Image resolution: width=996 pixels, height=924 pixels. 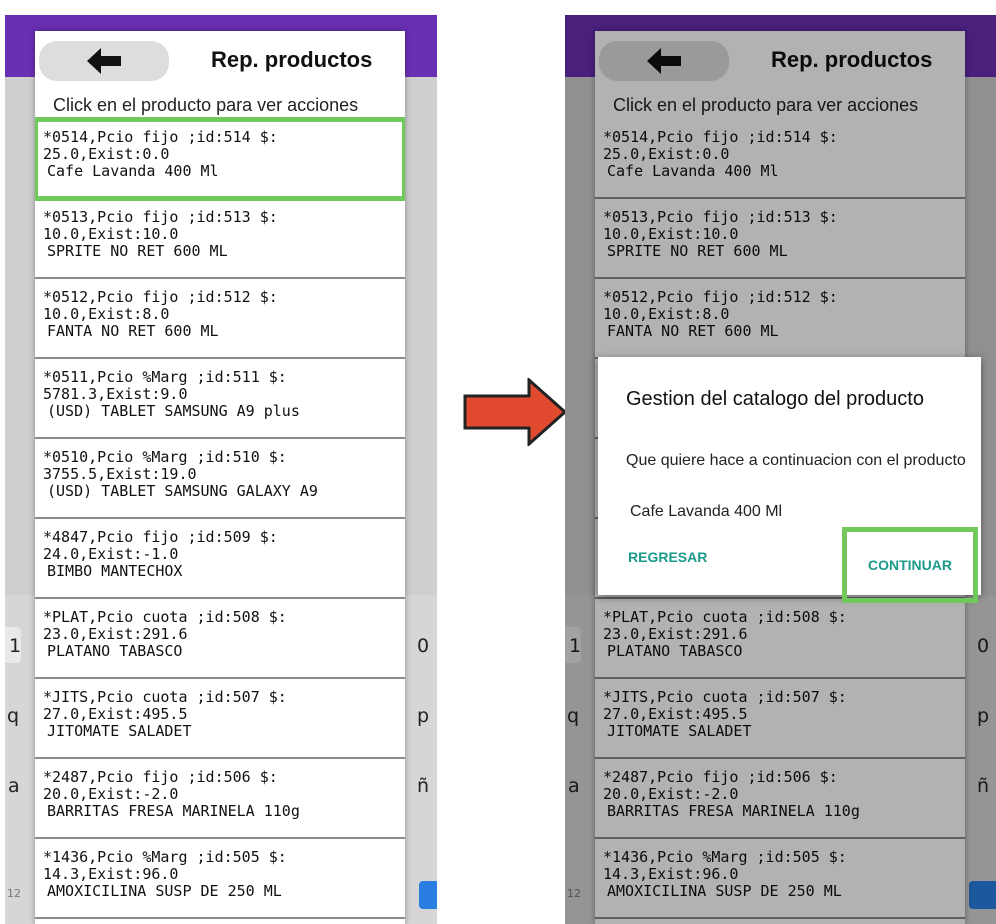 What do you see at coordinates (160, 537) in the screenshot?
I see `product-code-line: *4847,Pcio fijo ;id:509 $:` at bounding box center [160, 537].